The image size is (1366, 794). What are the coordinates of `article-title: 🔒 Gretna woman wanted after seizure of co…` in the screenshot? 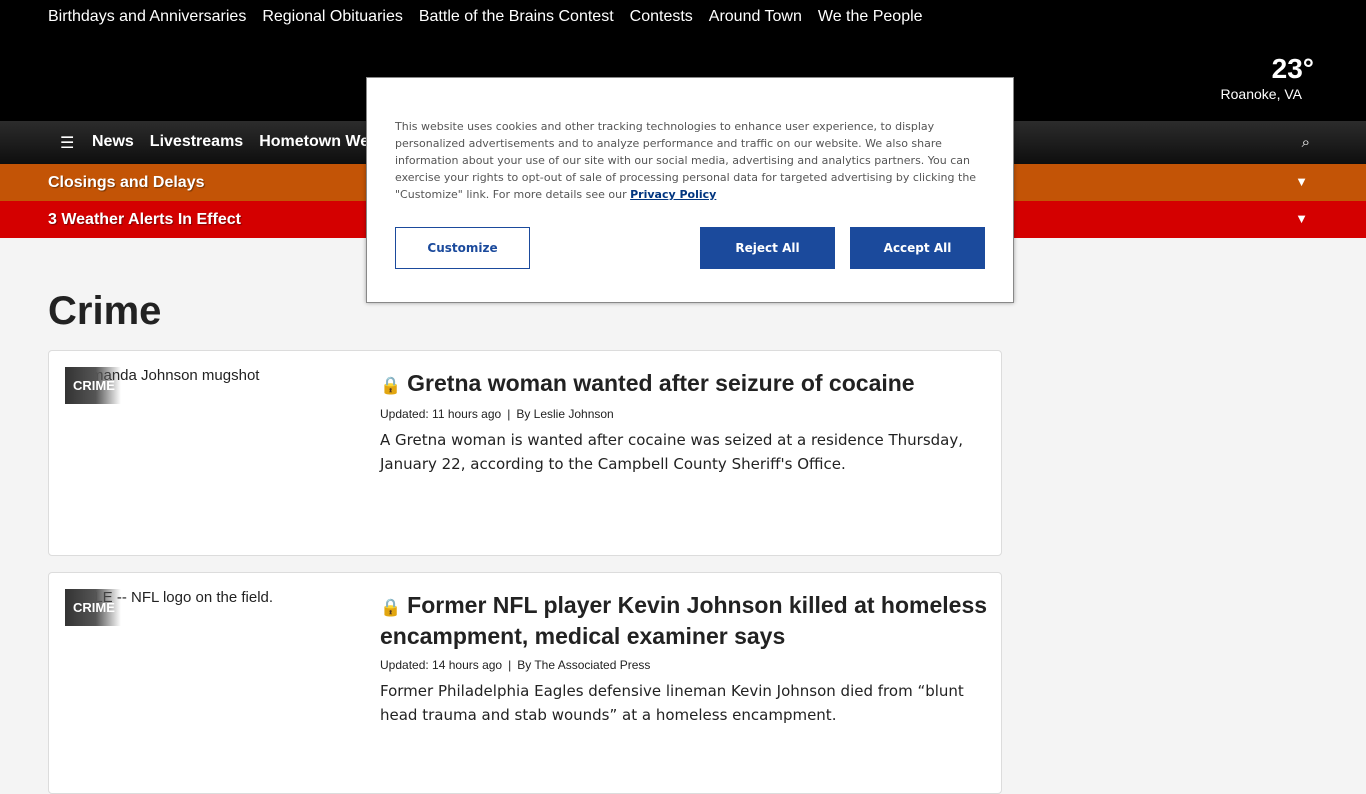 It's located at (685, 384).